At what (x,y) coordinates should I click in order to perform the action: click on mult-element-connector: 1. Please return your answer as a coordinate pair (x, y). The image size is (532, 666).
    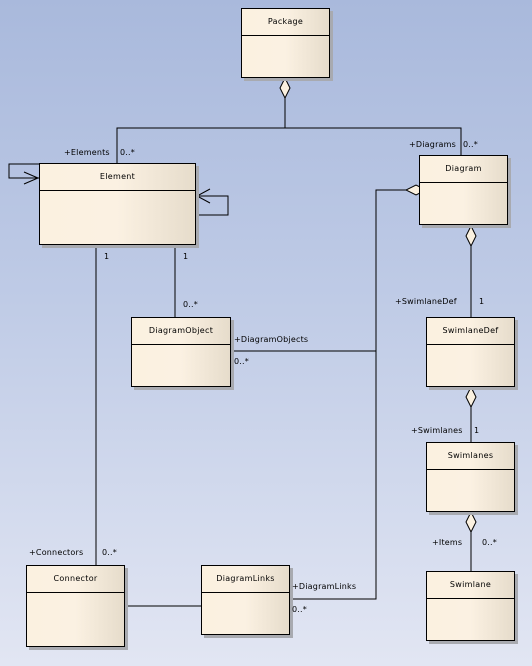
    Looking at the image, I should click on (107, 256).